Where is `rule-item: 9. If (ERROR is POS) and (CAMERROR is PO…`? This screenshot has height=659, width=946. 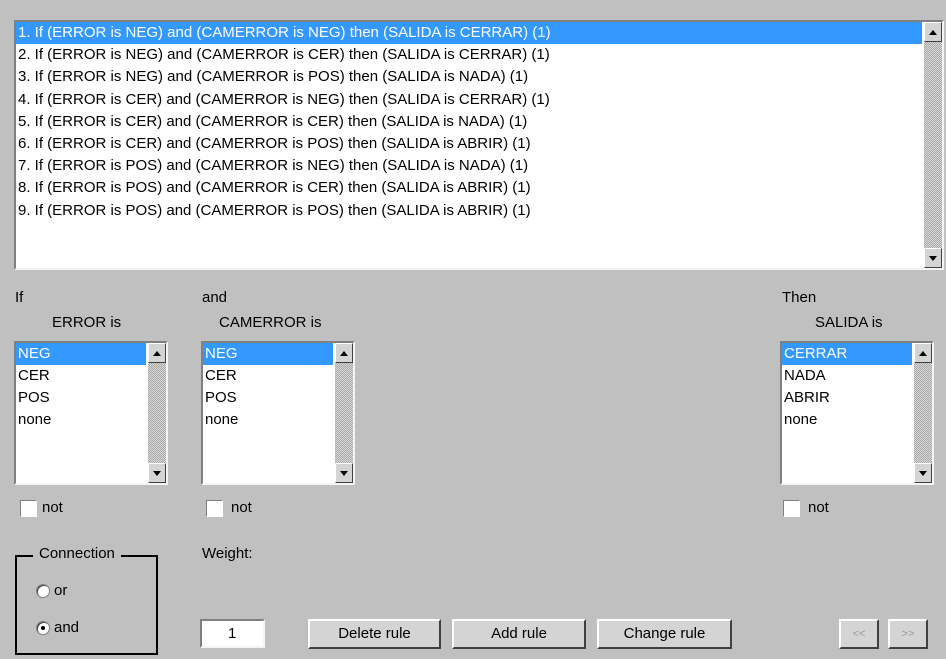 rule-item: 9. If (ERROR is POS) and (CAMERROR is PO… is located at coordinates (469, 211).